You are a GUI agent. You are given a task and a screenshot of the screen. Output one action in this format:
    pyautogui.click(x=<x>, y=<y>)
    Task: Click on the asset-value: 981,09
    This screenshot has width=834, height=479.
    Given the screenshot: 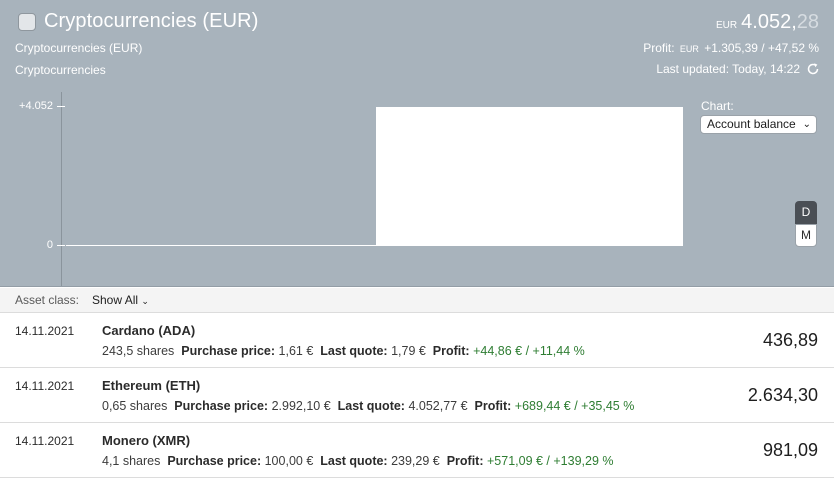 What is the action you would take?
    pyautogui.click(x=790, y=450)
    